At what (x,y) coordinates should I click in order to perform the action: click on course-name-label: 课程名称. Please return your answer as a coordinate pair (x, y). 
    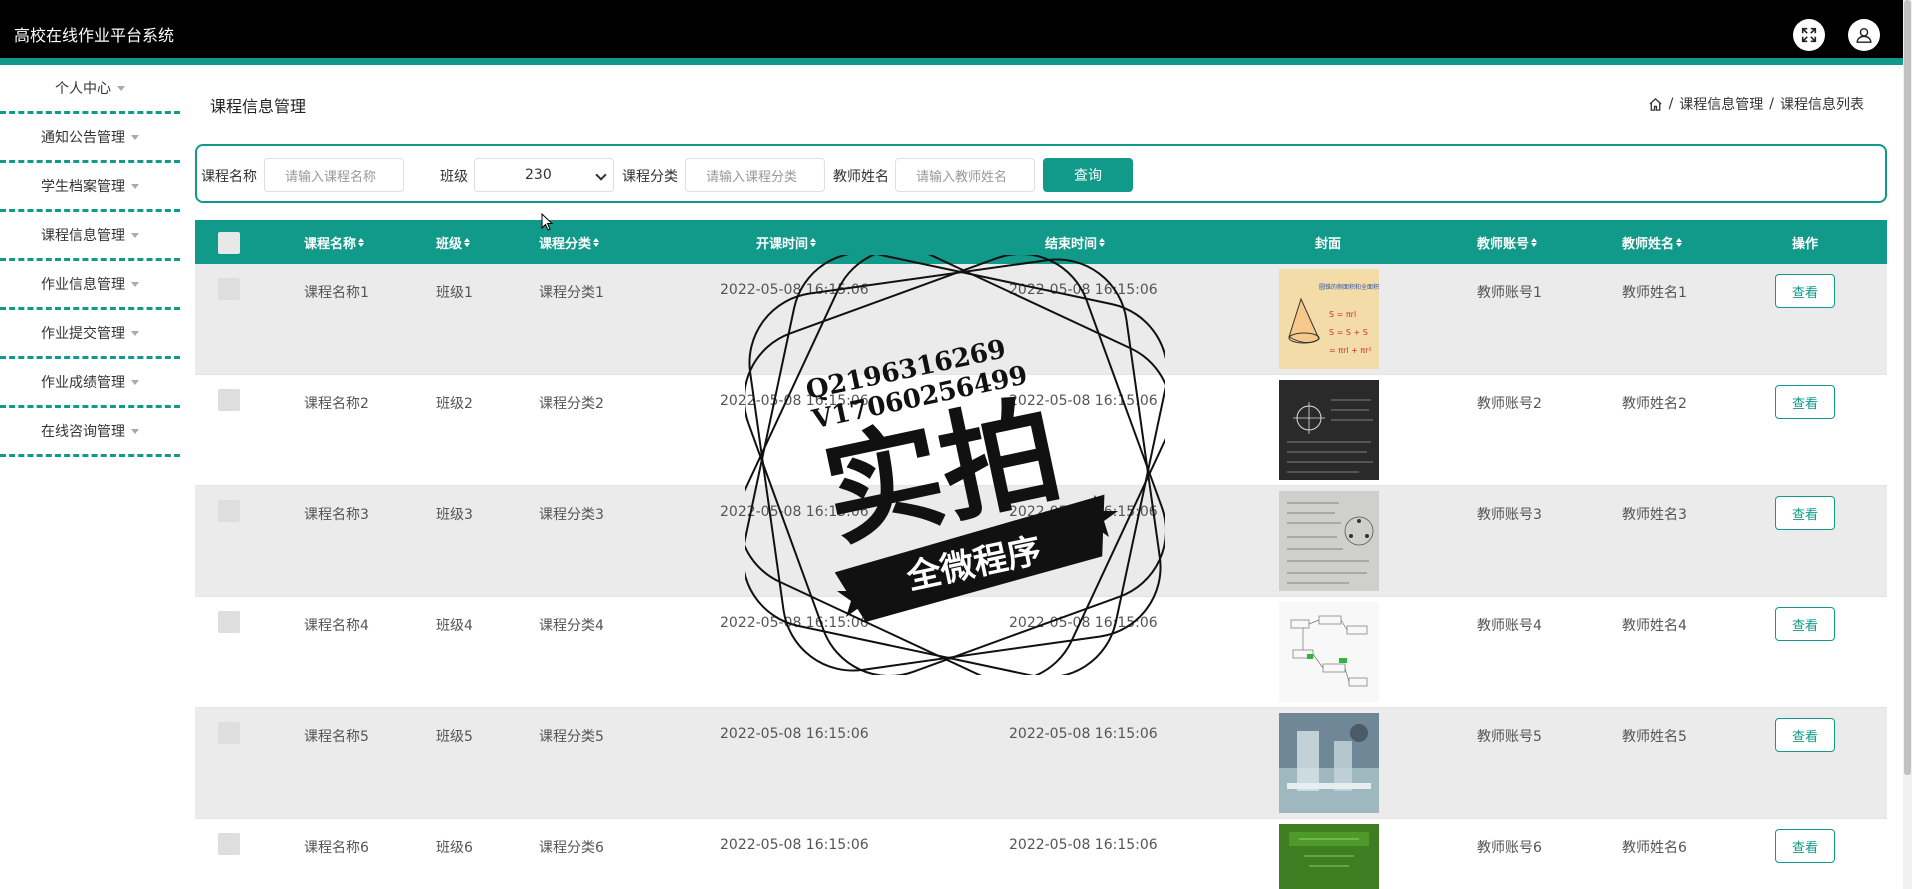
    Looking at the image, I should click on (229, 177).